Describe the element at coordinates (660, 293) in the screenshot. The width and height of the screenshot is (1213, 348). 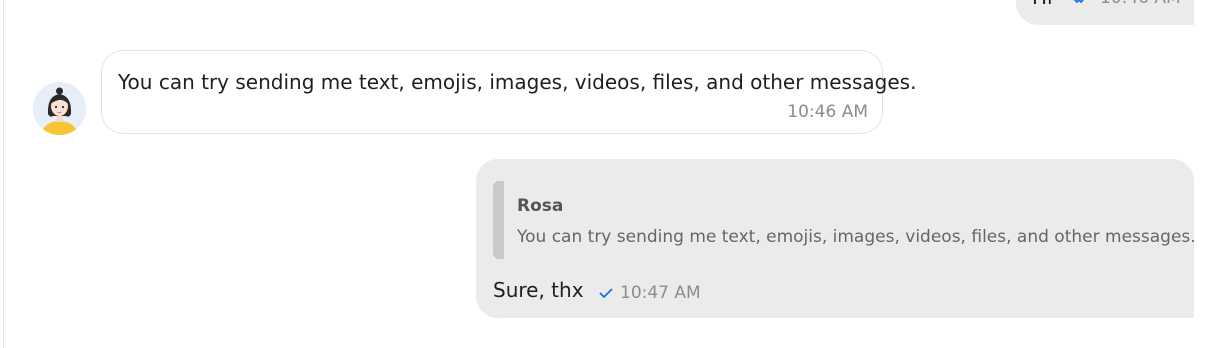
I see `message-time: 10:47 AM` at that location.